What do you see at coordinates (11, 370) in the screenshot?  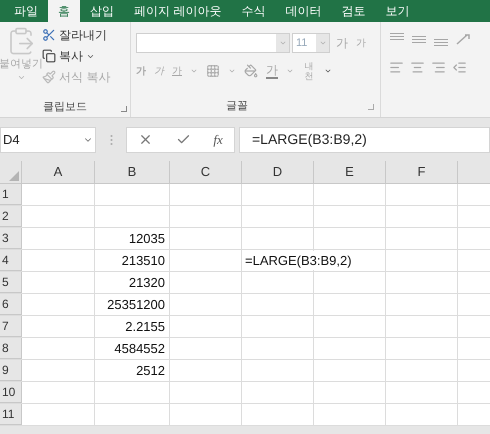 I see `row-header: 9` at bounding box center [11, 370].